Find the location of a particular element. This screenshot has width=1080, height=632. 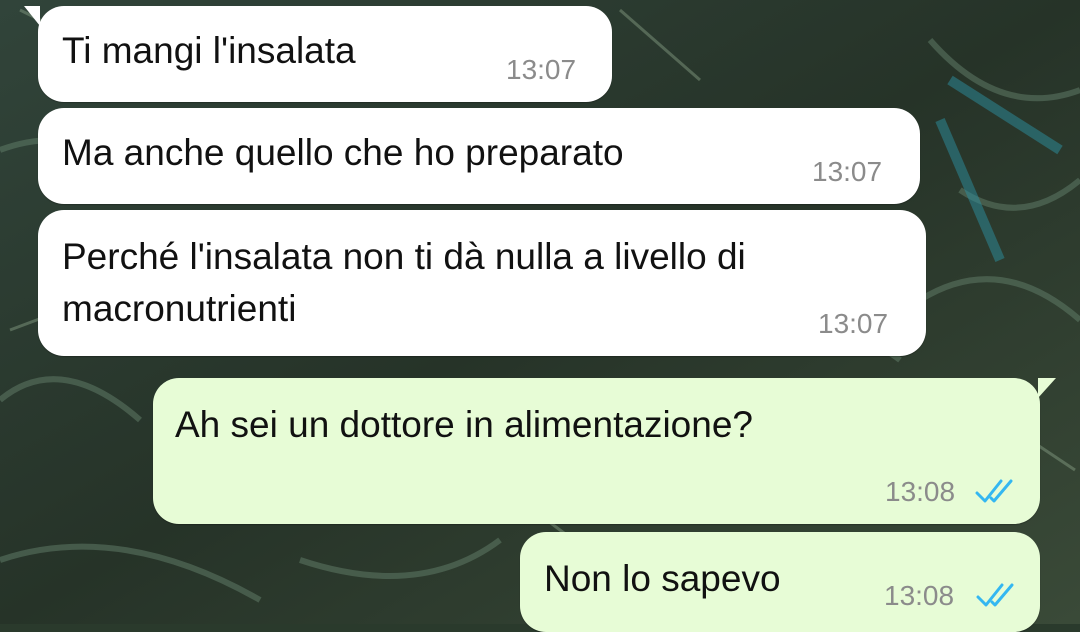

message-text: Ti mangi l'insalata is located at coordinates (209, 50).